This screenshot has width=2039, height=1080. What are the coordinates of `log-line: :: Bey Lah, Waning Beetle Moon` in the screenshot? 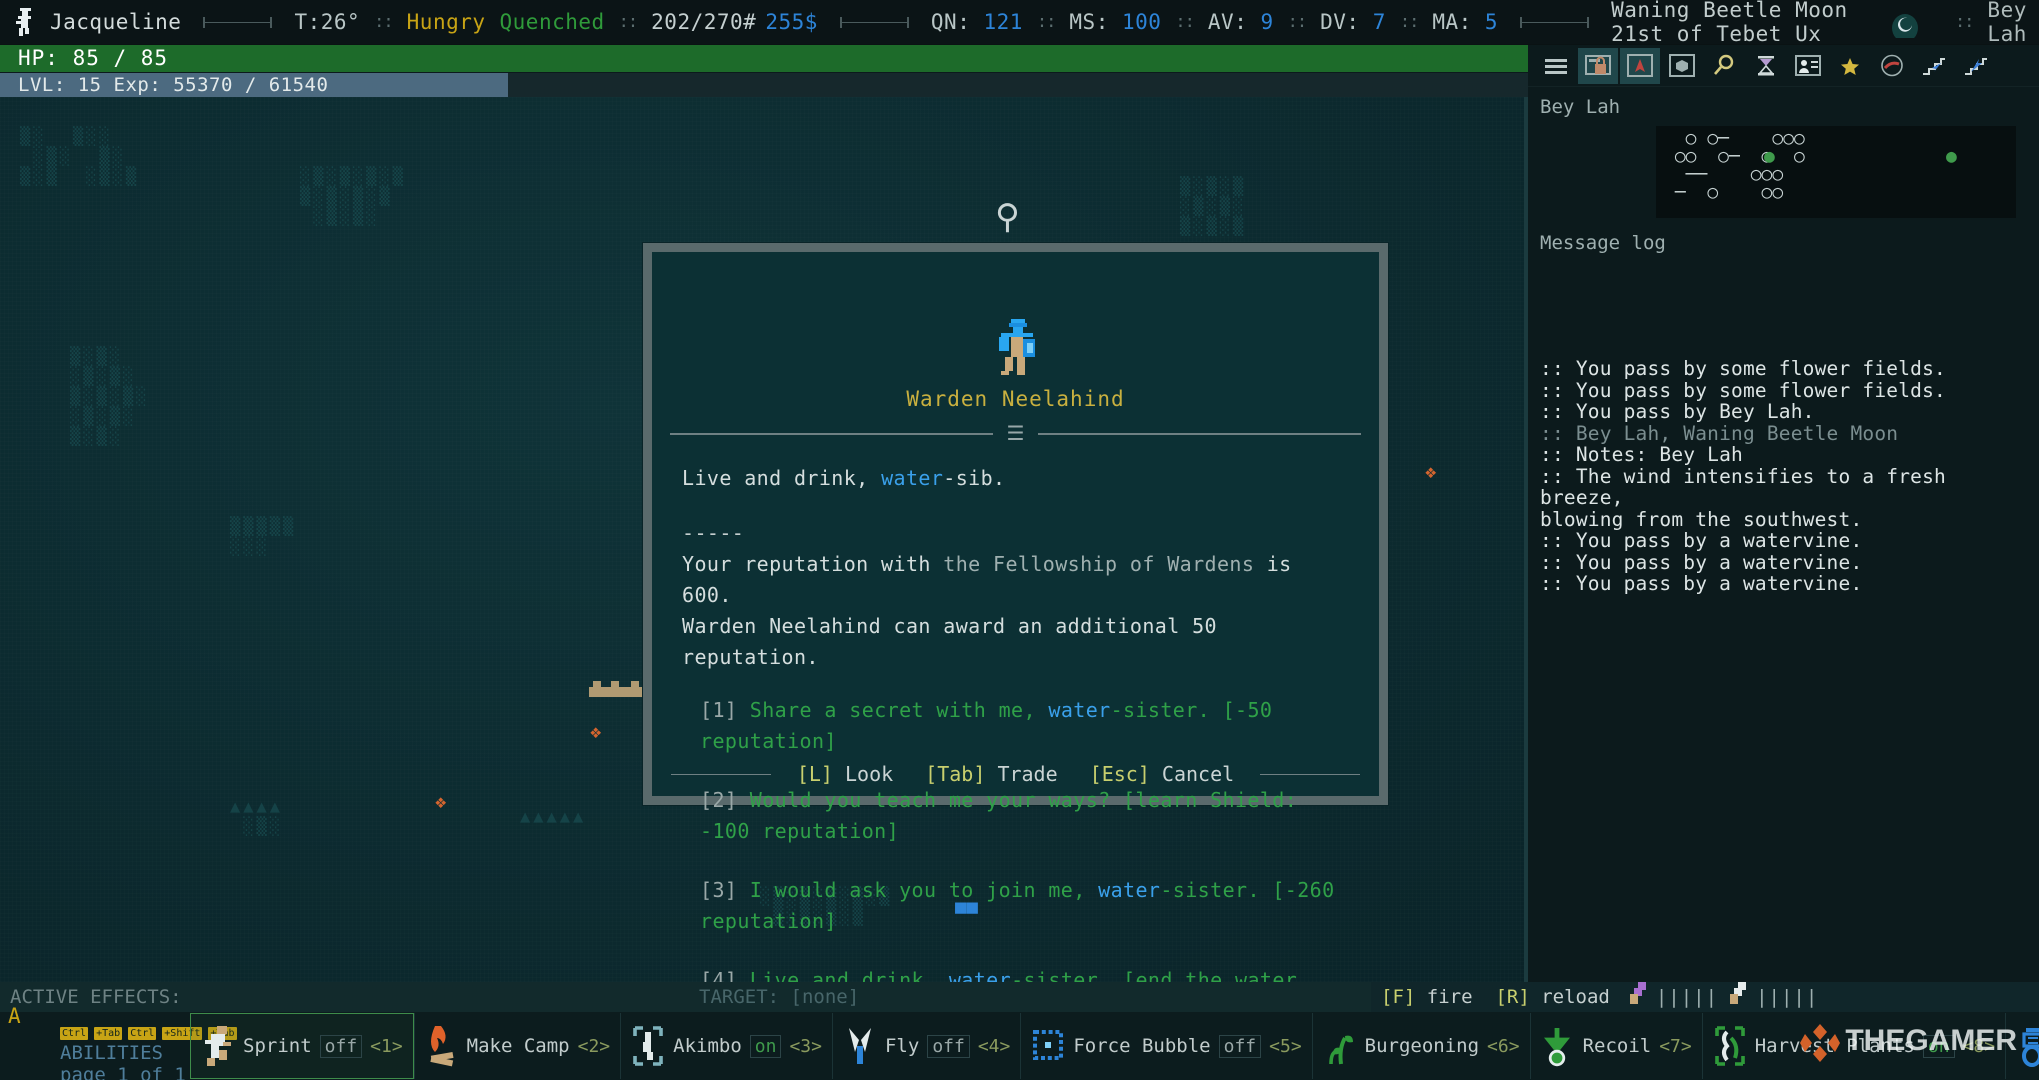 It's located at (1719, 433).